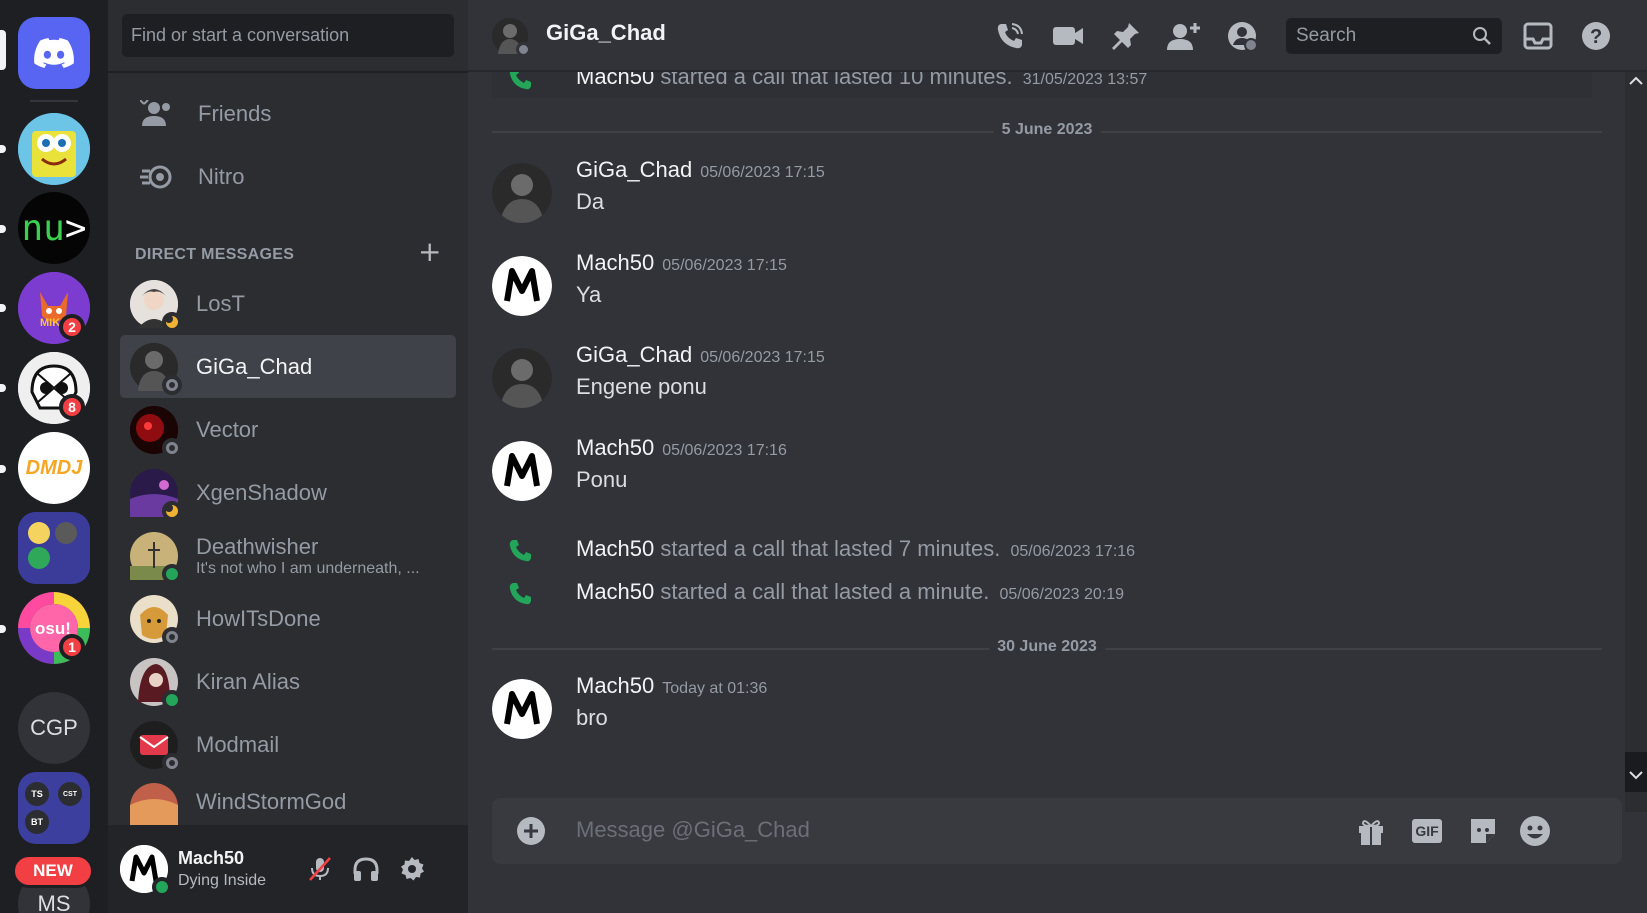 The height and width of the screenshot is (913, 1647). Describe the element at coordinates (1636, 442) in the screenshot. I see `message-scrollbar` at that location.